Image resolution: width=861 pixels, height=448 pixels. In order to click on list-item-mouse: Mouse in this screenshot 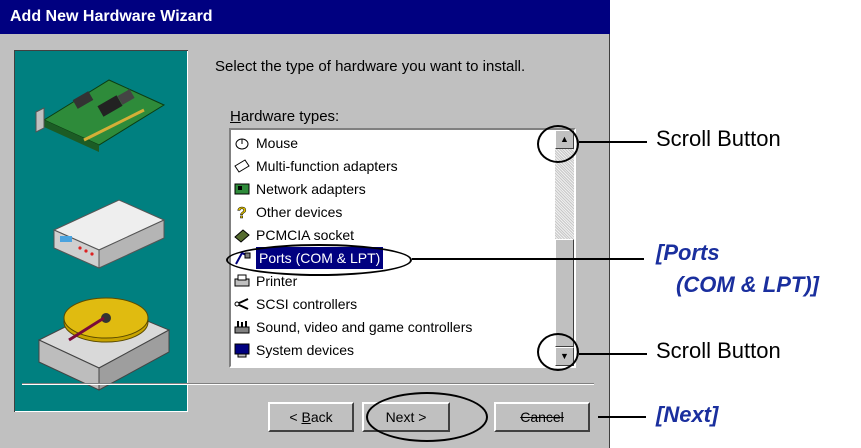, I will do `click(265, 143)`.